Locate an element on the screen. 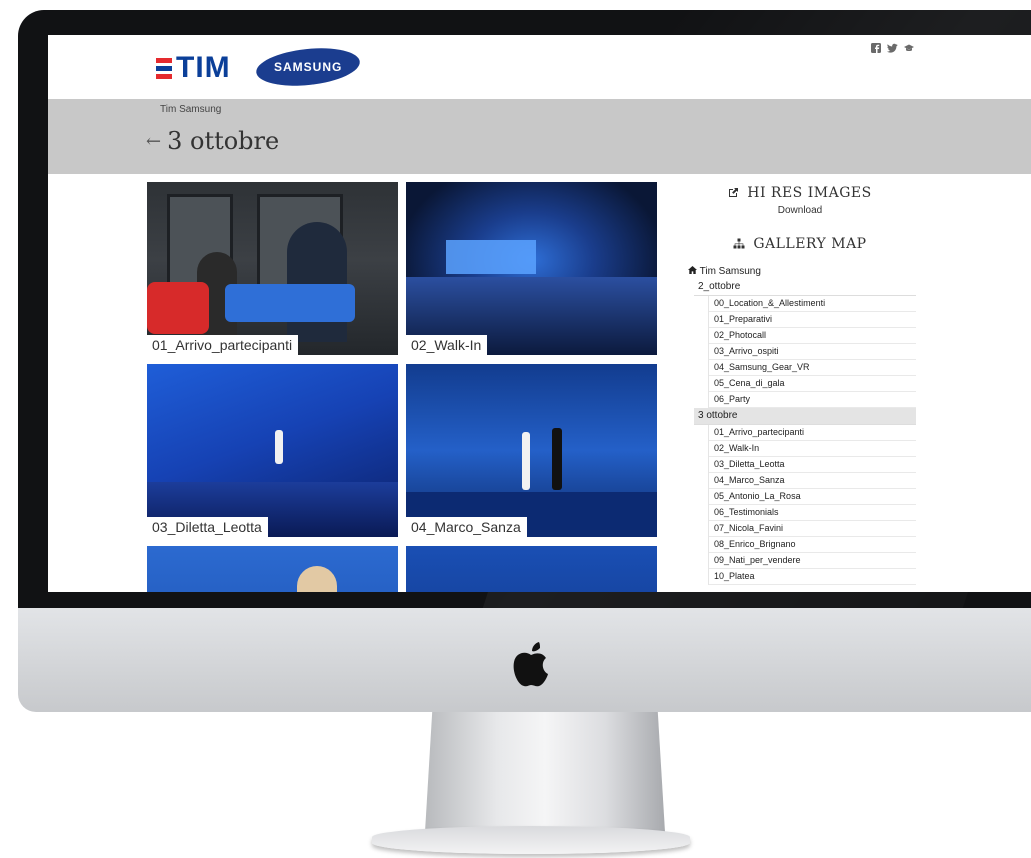  breadcrumb: Tim Samsung is located at coordinates (190, 109).